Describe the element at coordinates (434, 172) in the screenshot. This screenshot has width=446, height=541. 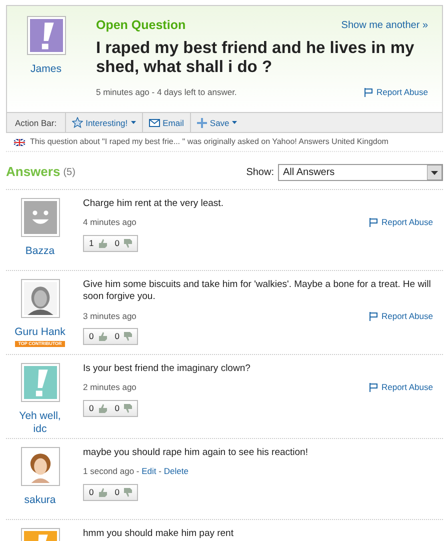
I see `dropdown-arrow-icon` at that location.